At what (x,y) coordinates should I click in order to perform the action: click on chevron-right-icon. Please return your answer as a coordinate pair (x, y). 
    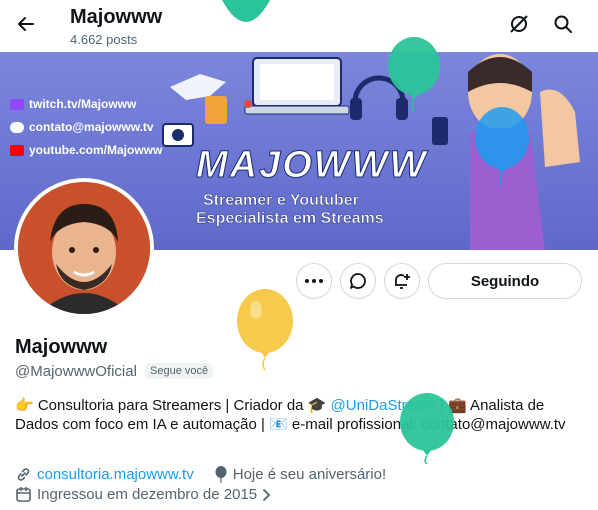
    Looking at the image, I should click on (267, 495).